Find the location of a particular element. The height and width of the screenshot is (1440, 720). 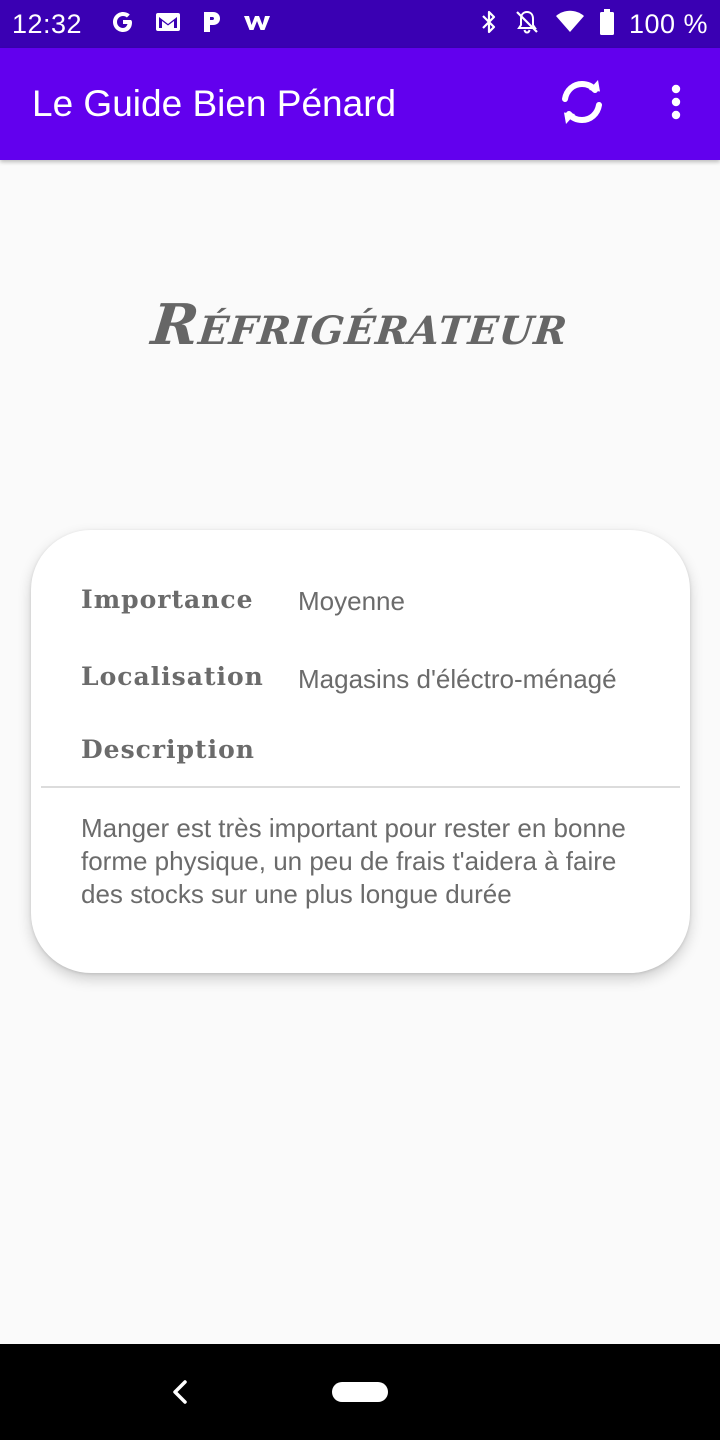

app-title: Le Guide Bien Pénard is located at coordinates (214, 103).